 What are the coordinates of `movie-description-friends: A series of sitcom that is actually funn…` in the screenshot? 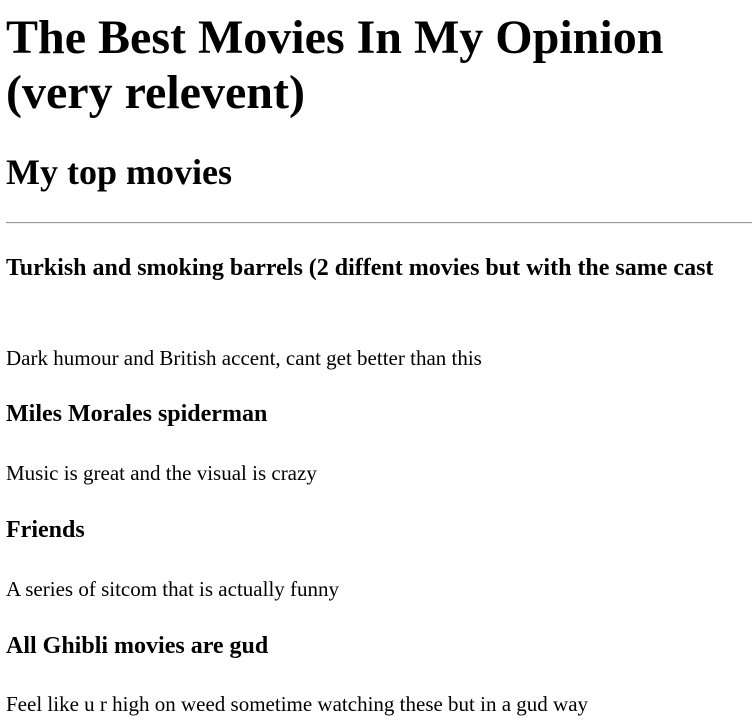 It's located at (173, 589).